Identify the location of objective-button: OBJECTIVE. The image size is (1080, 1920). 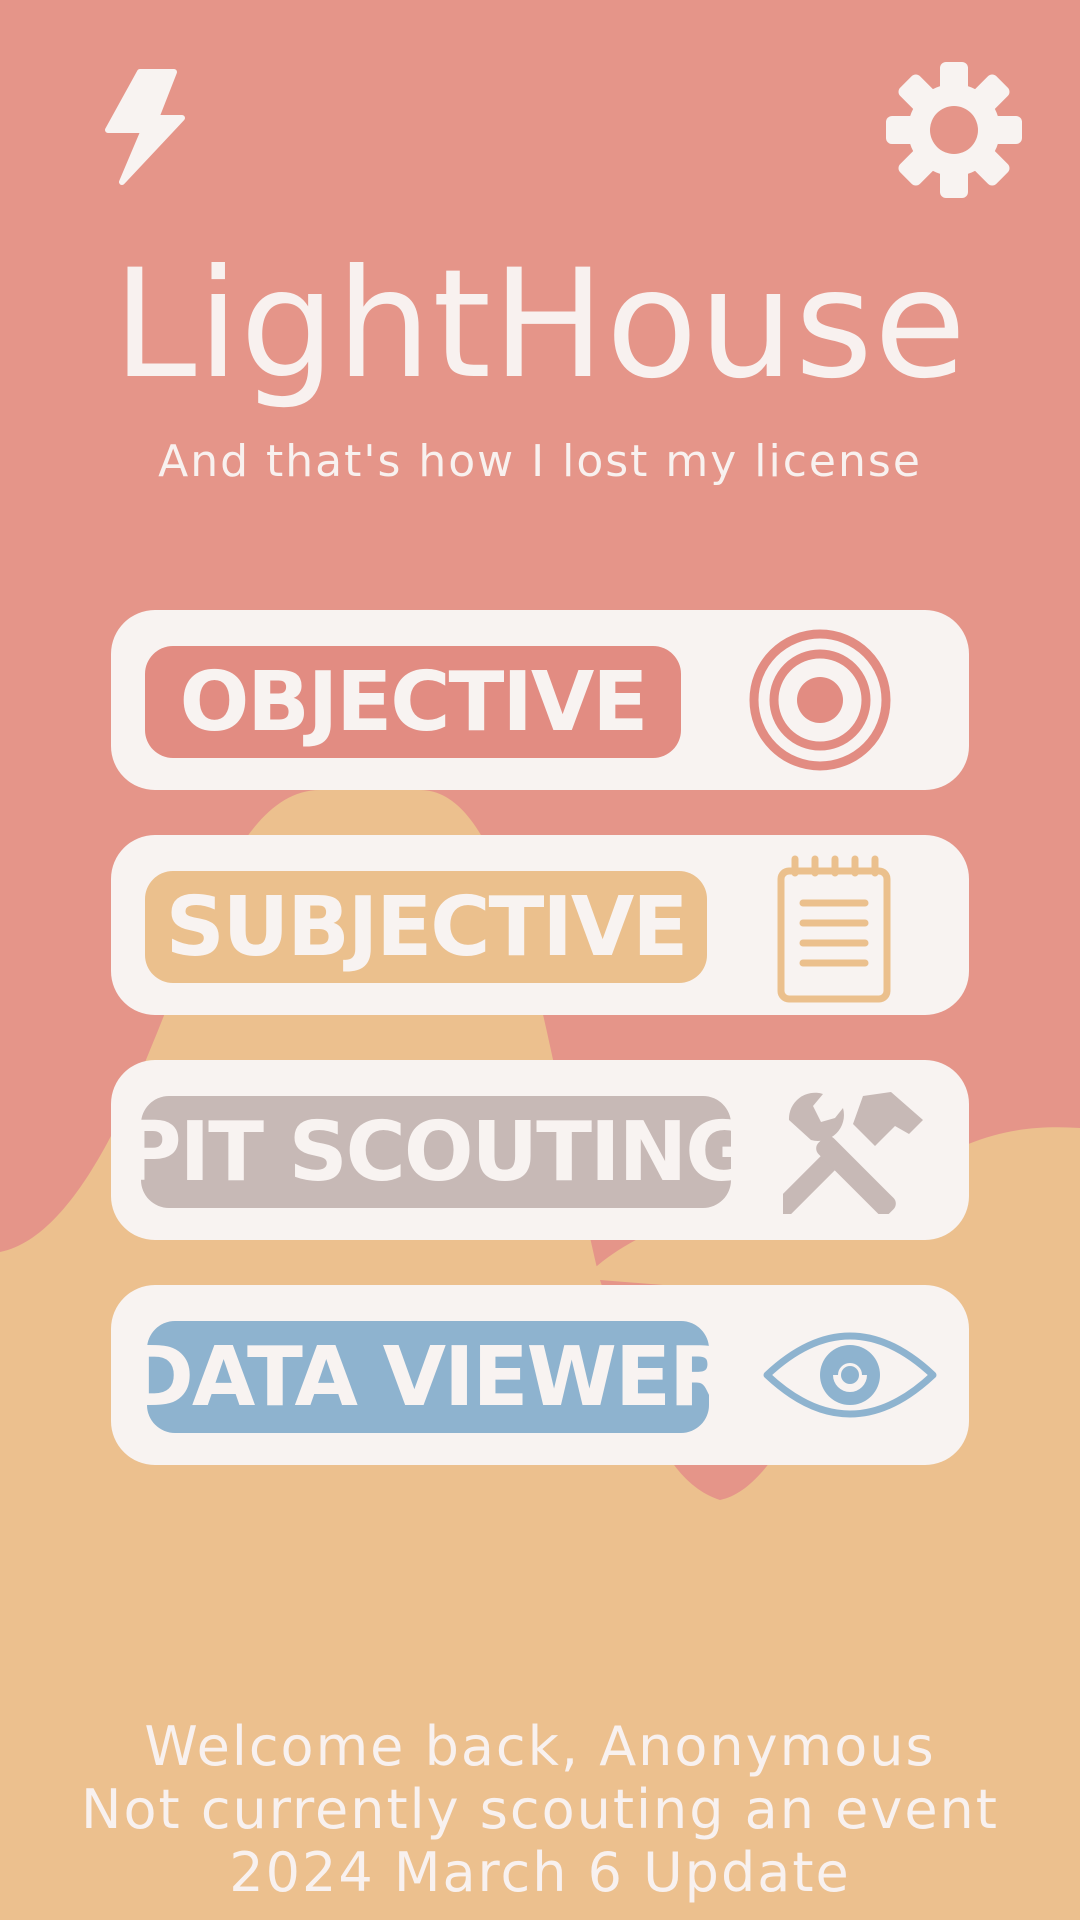
(540, 700).